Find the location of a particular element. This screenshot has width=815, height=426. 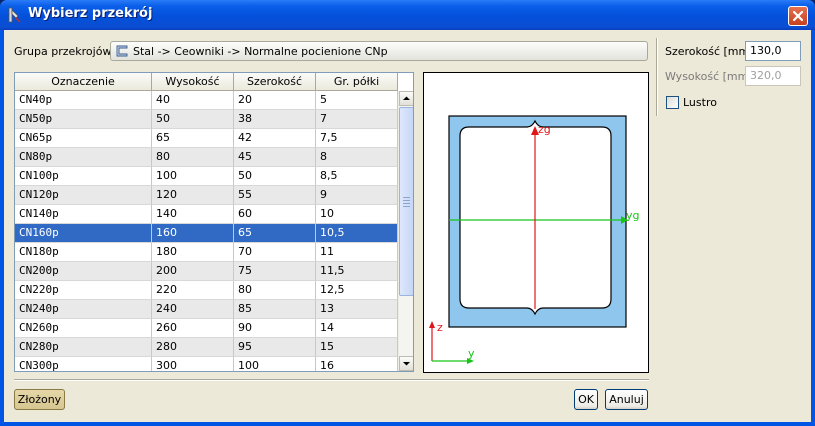

scroll-thumb is located at coordinates (406, 201).